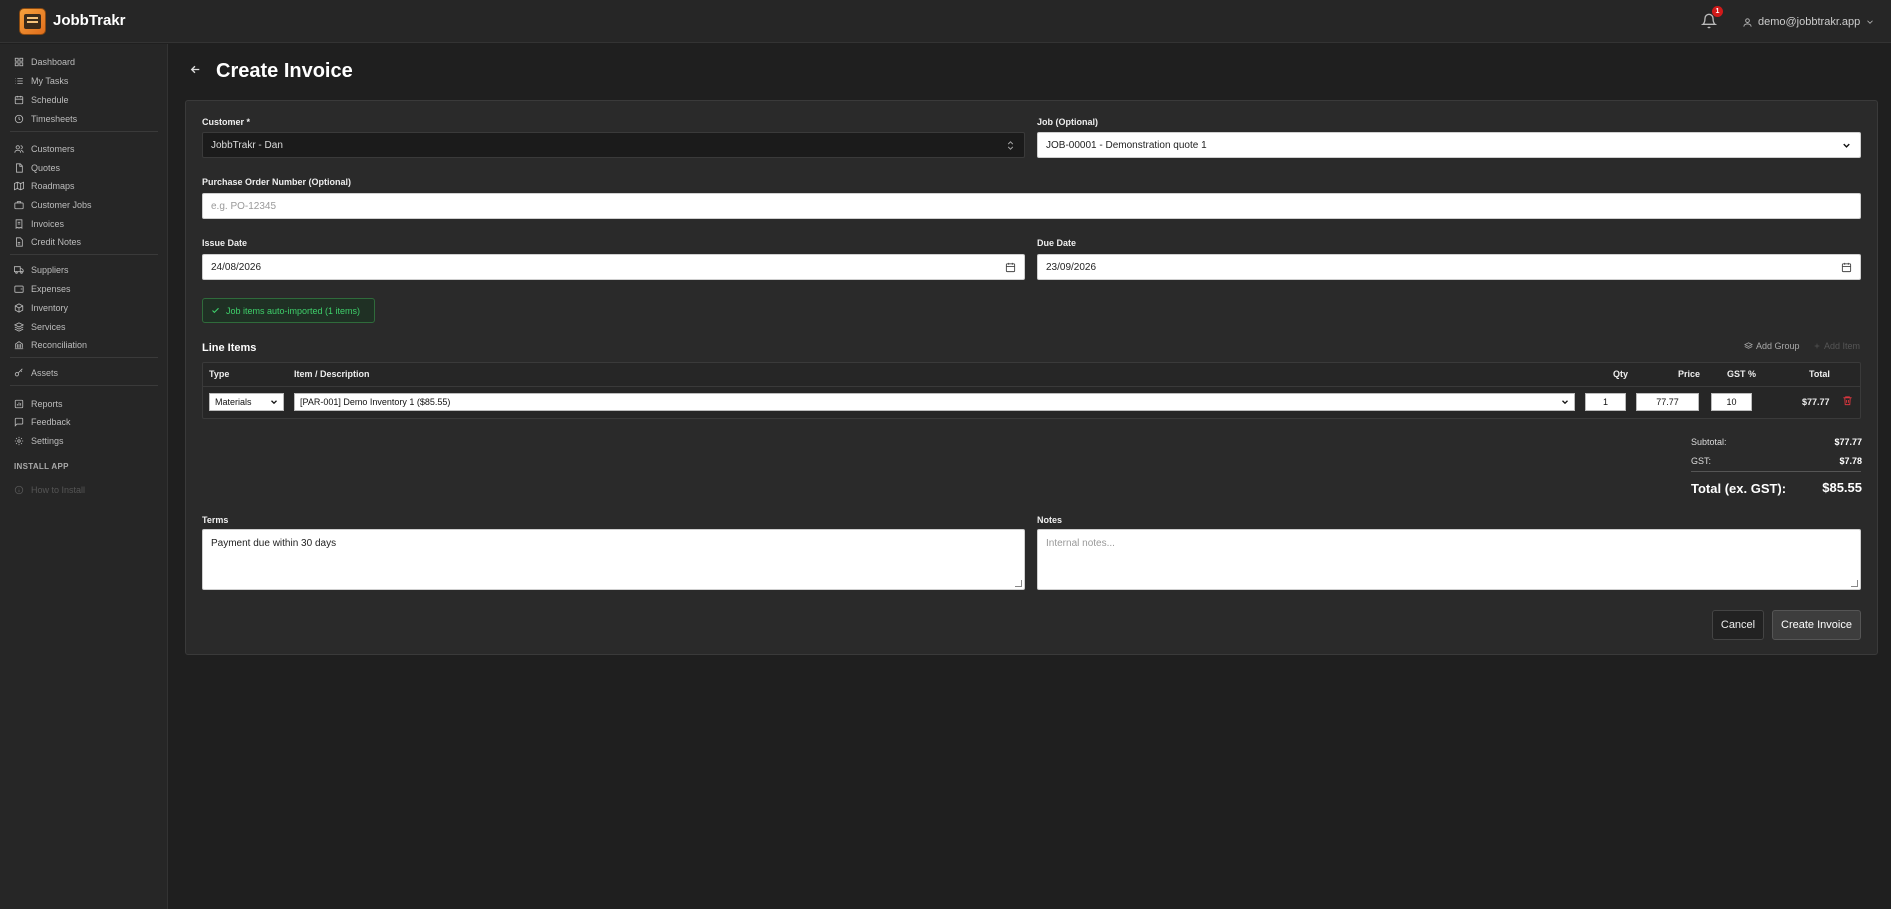 The height and width of the screenshot is (909, 1891). I want to click on line-qty-input: 1, so click(1605, 402).